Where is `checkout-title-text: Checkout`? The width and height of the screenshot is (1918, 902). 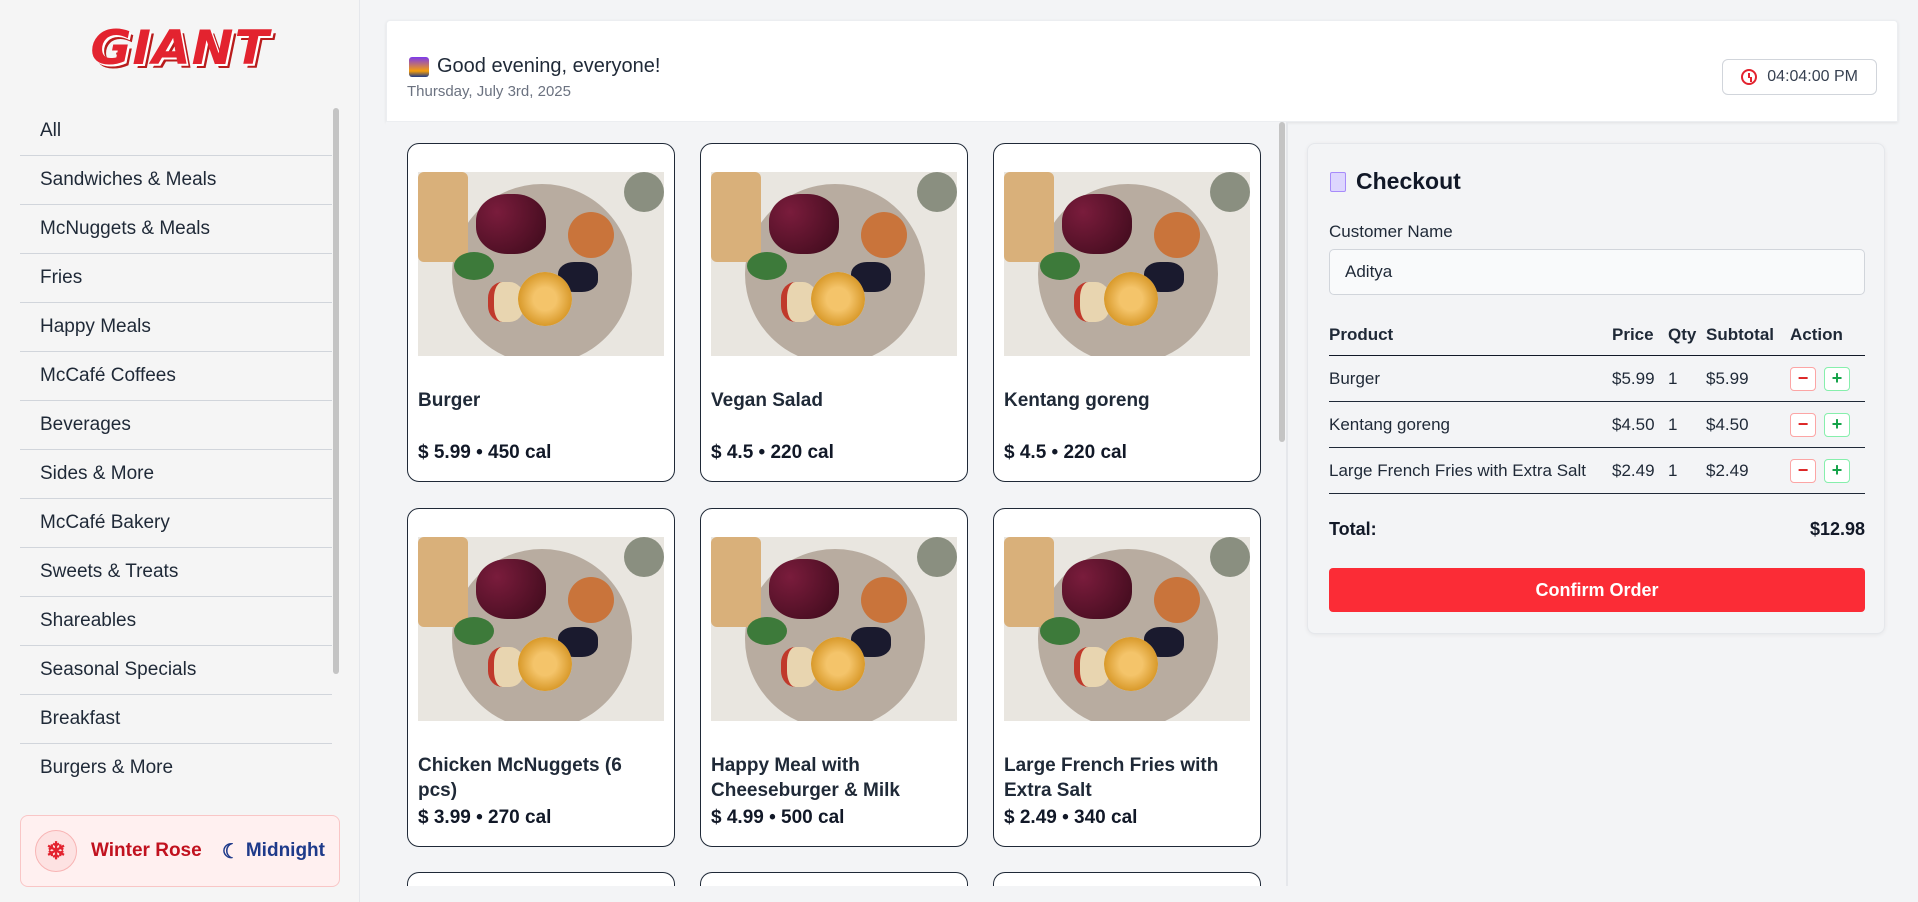
checkout-title-text: Checkout is located at coordinates (1408, 181).